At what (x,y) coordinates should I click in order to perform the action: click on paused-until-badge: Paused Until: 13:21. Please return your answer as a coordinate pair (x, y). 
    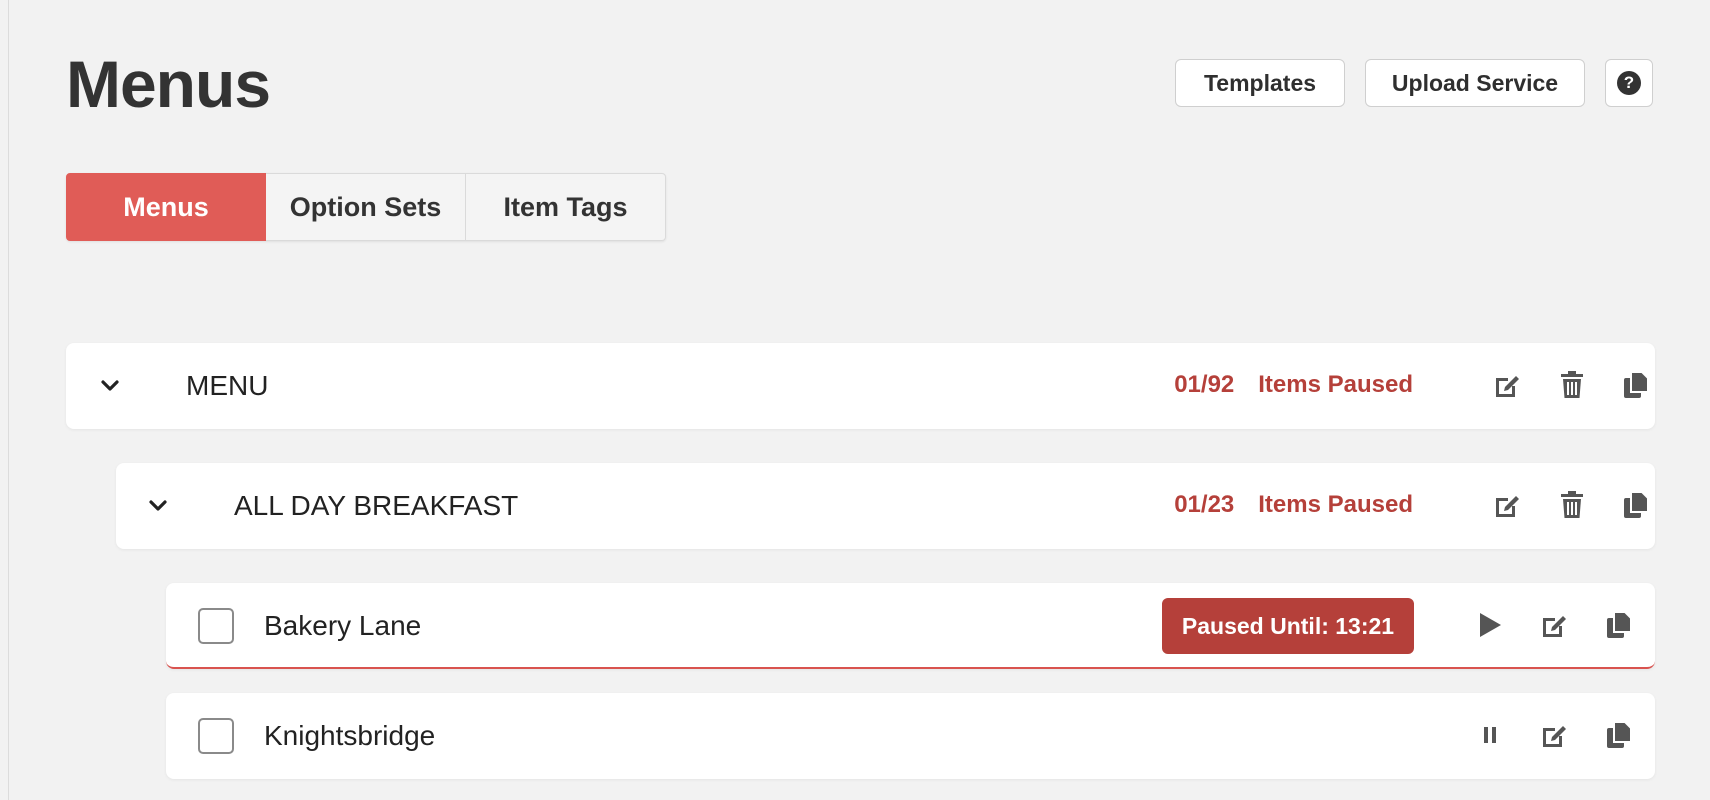
    Looking at the image, I should click on (1288, 626).